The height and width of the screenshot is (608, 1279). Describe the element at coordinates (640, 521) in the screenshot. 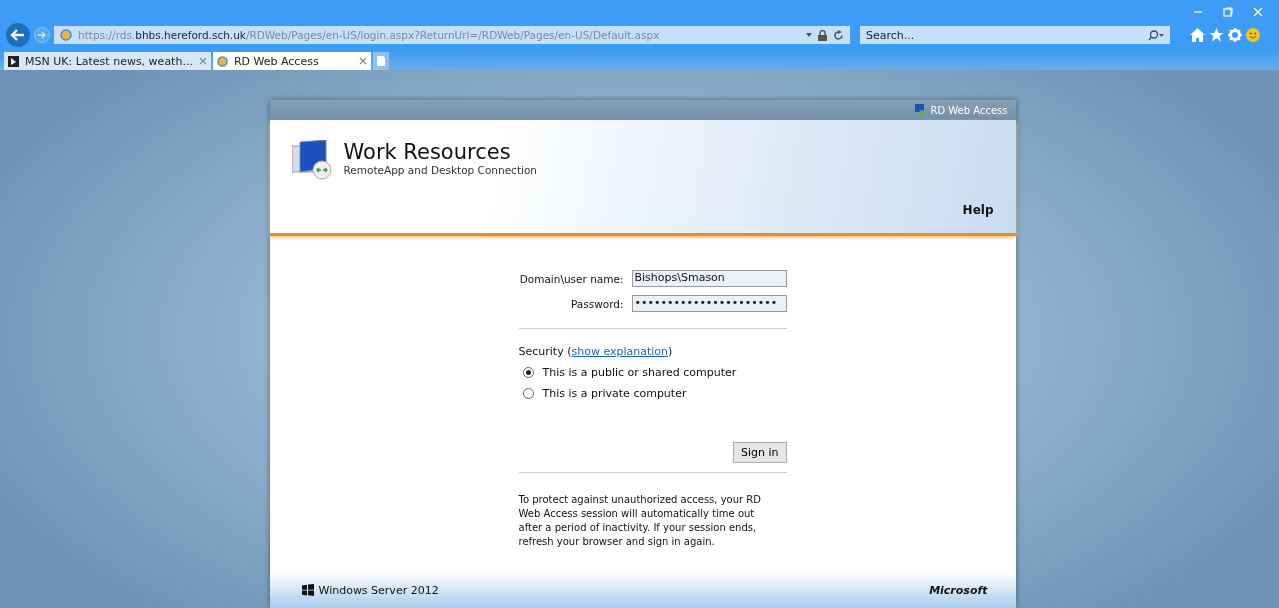

I see `timeout-notice: To protect against unauthorized access, your RD Web Access session will automatically time out after a period of inactivity. If your session ends, refresh your browser and sign in again.` at that location.